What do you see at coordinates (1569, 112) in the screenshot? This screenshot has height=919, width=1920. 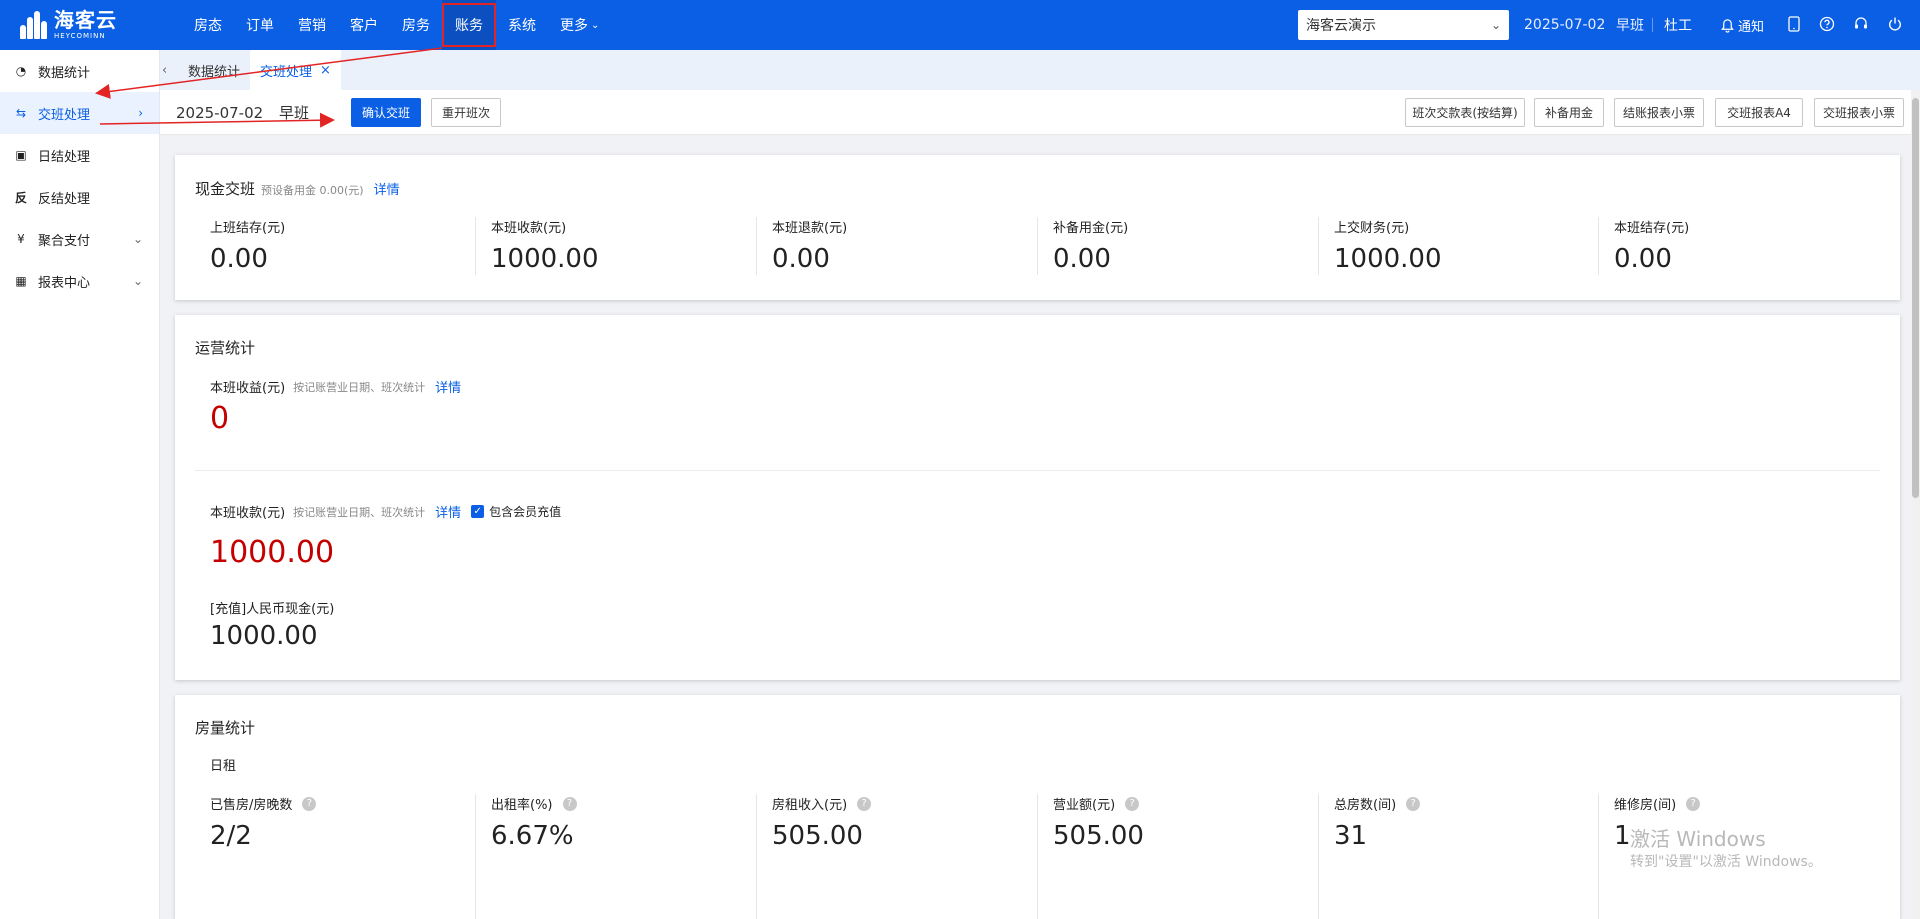 I see `add-petty-cash-button: 补备用金` at bounding box center [1569, 112].